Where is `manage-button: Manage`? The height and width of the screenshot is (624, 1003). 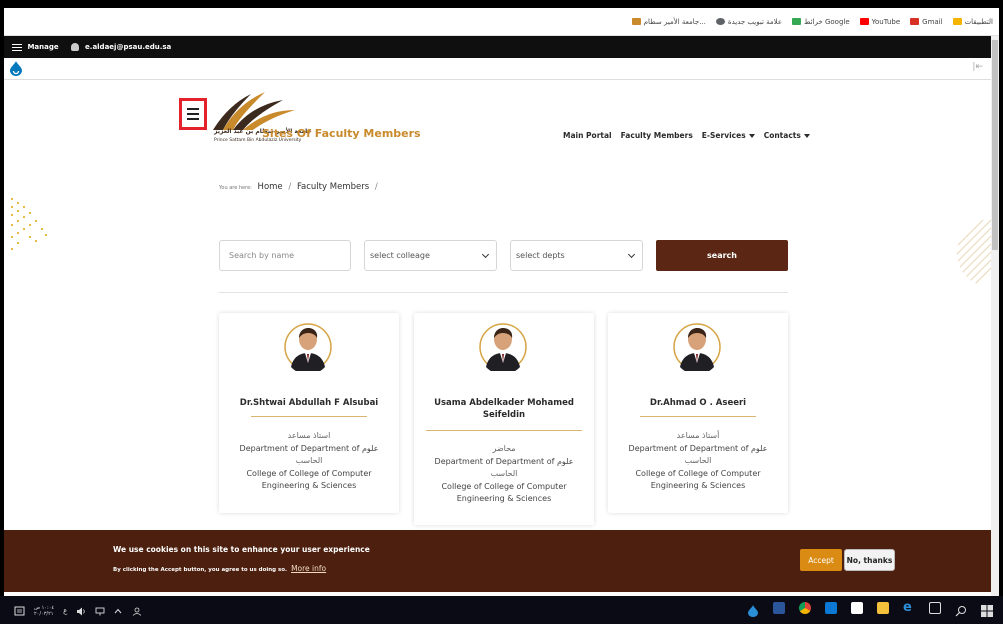 manage-button: Manage is located at coordinates (35, 47).